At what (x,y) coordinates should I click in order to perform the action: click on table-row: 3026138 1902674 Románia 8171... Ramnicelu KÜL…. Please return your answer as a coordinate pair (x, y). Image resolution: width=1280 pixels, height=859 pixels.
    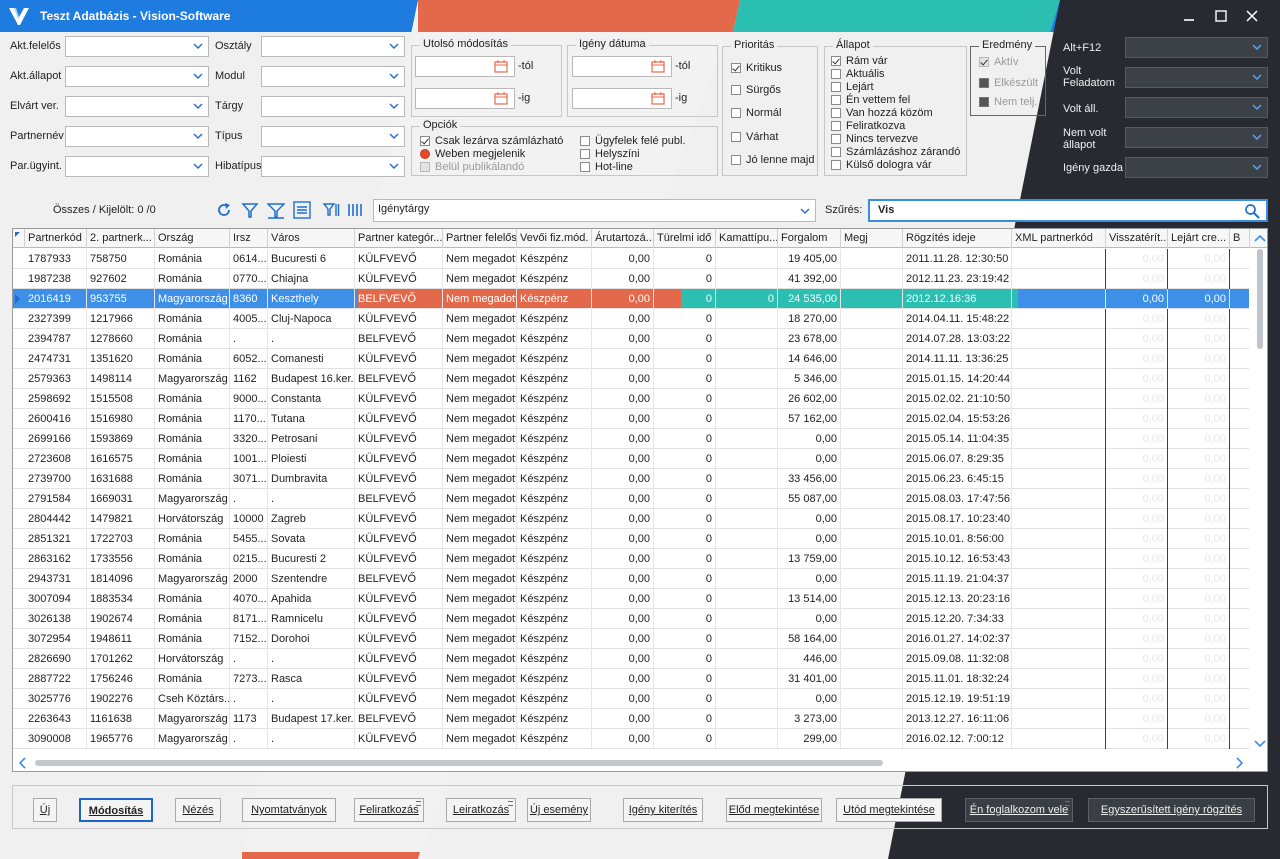
    Looking at the image, I should click on (631, 619).